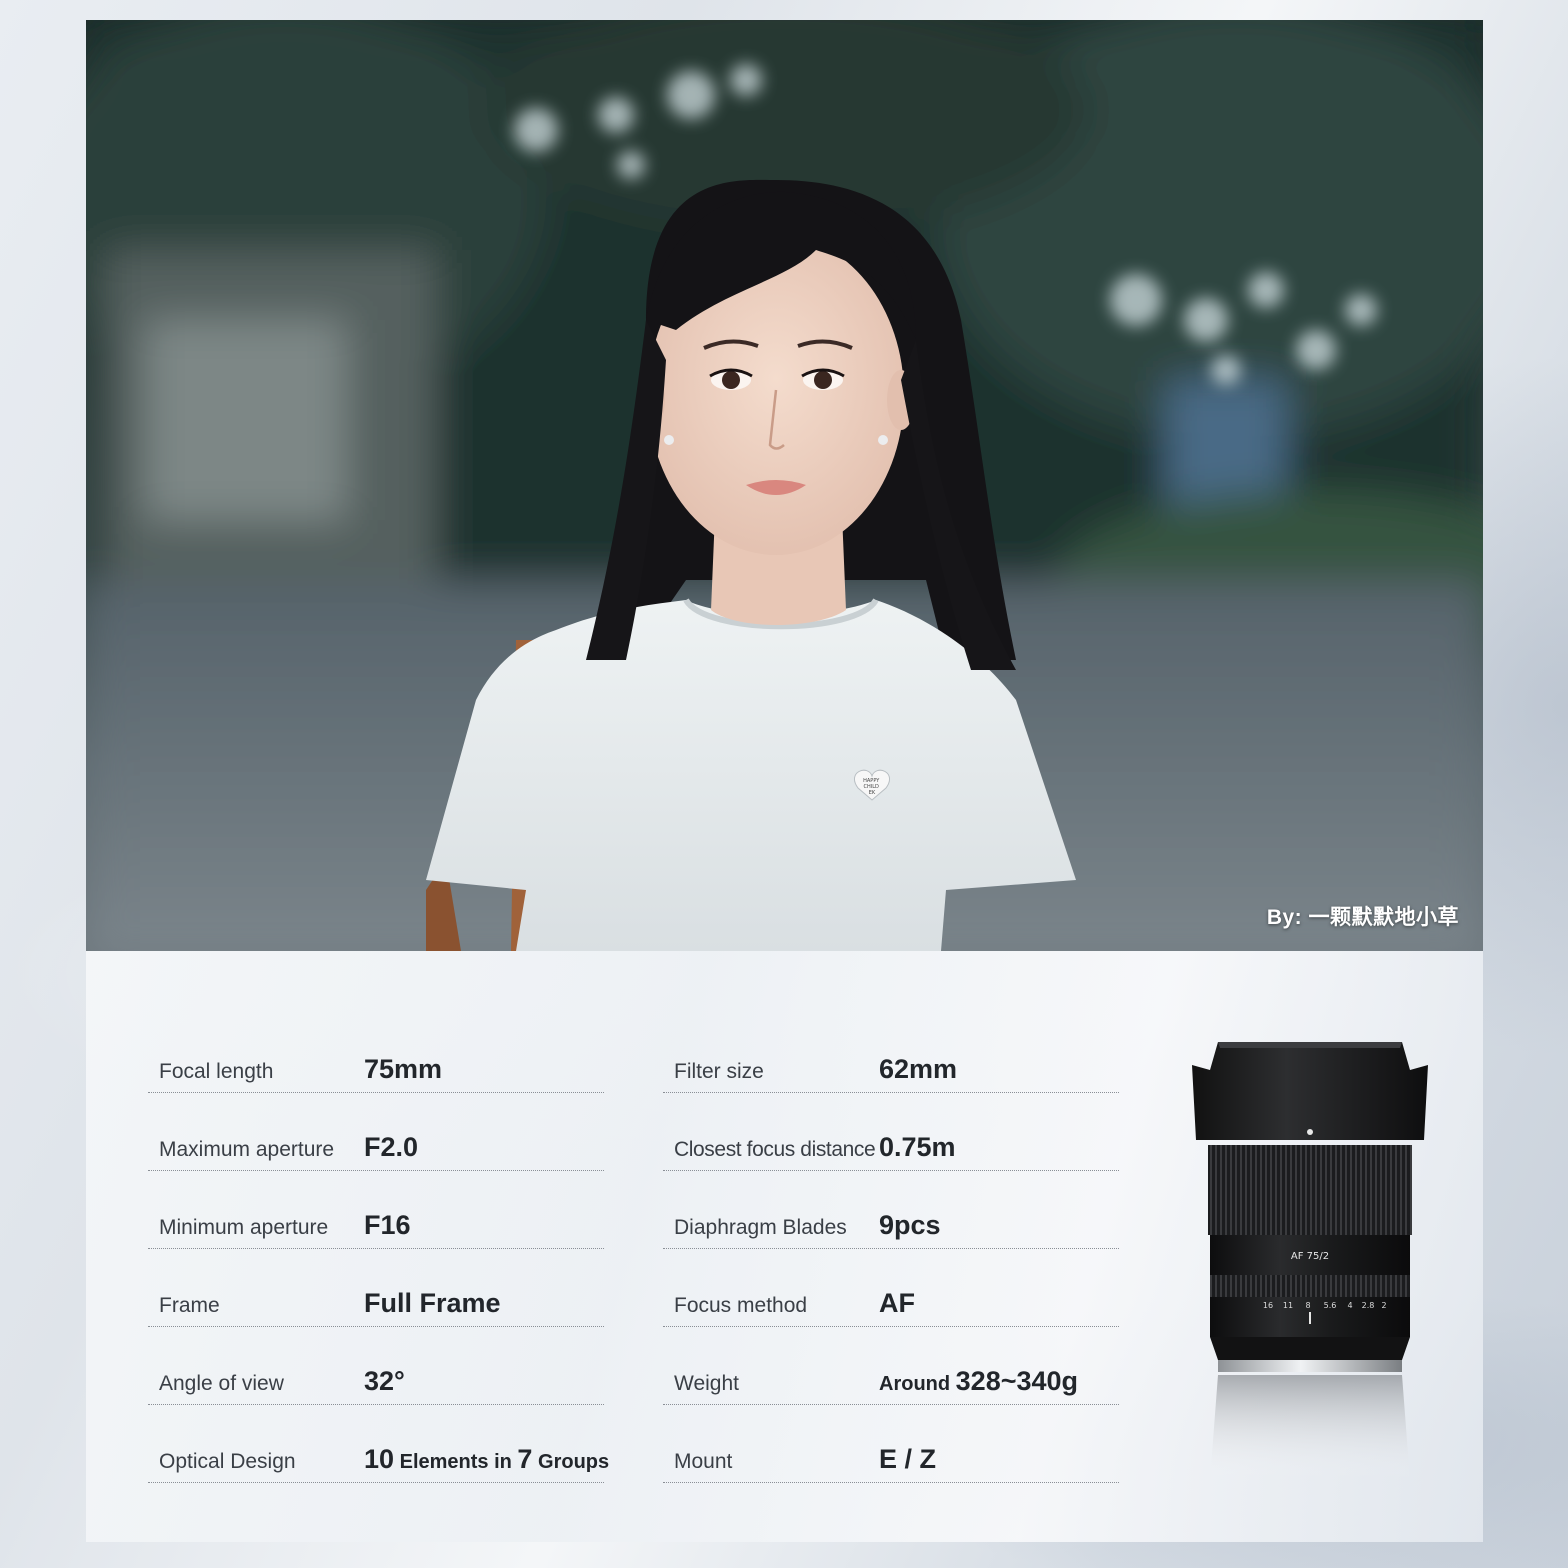 The image size is (1568, 1568). I want to click on lens-model-label: AF 75/2, so click(1310, 1256).